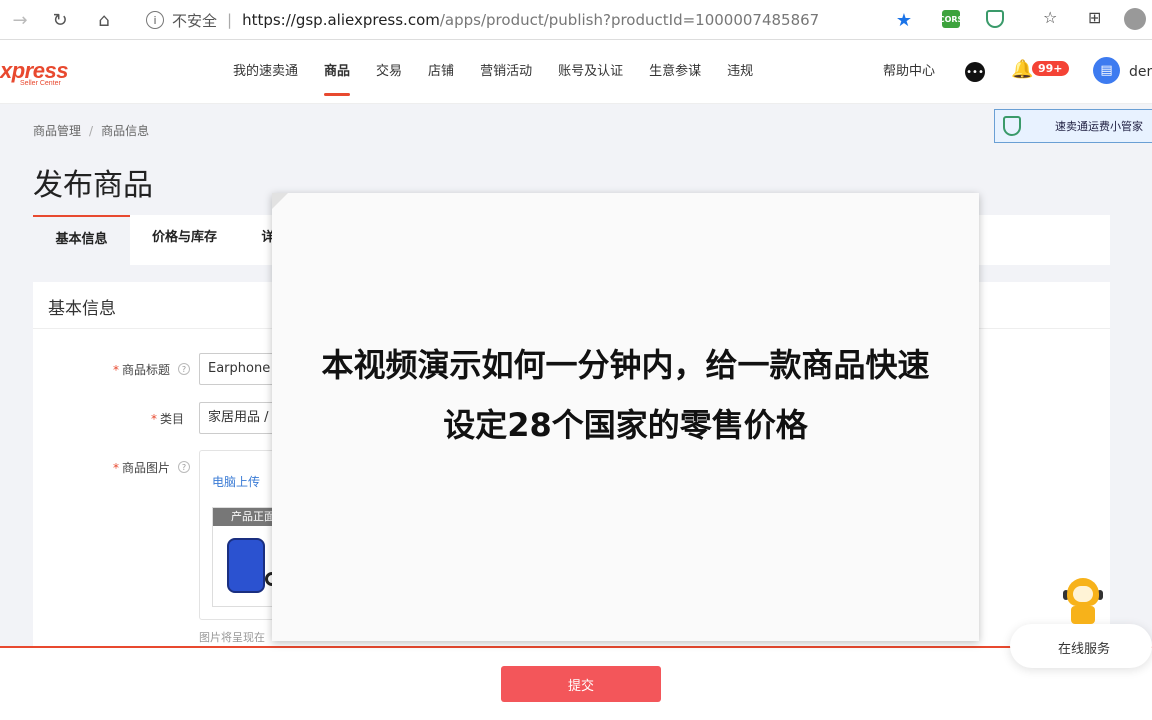 The image size is (1152, 720). I want to click on panel-title: 基本信息, so click(82, 309).